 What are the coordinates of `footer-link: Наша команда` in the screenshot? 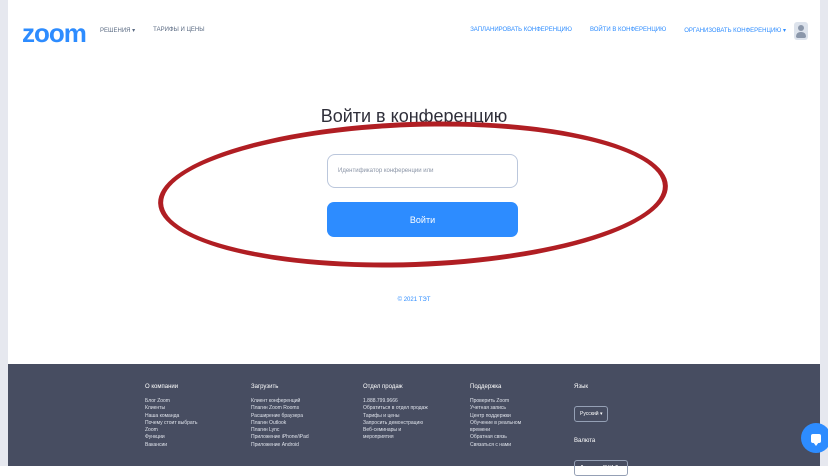 It's located at (192, 416).